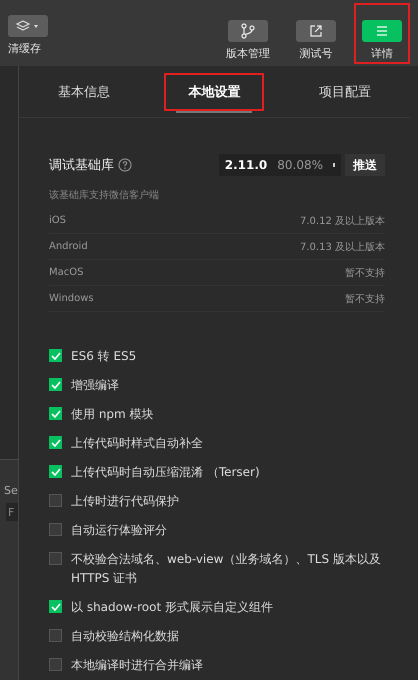 The image size is (418, 680). I want to click on option-label: 不校验合法域名、web-view（业务域名）、TLS 版本以及 HTTPS 证书, so click(226, 569).